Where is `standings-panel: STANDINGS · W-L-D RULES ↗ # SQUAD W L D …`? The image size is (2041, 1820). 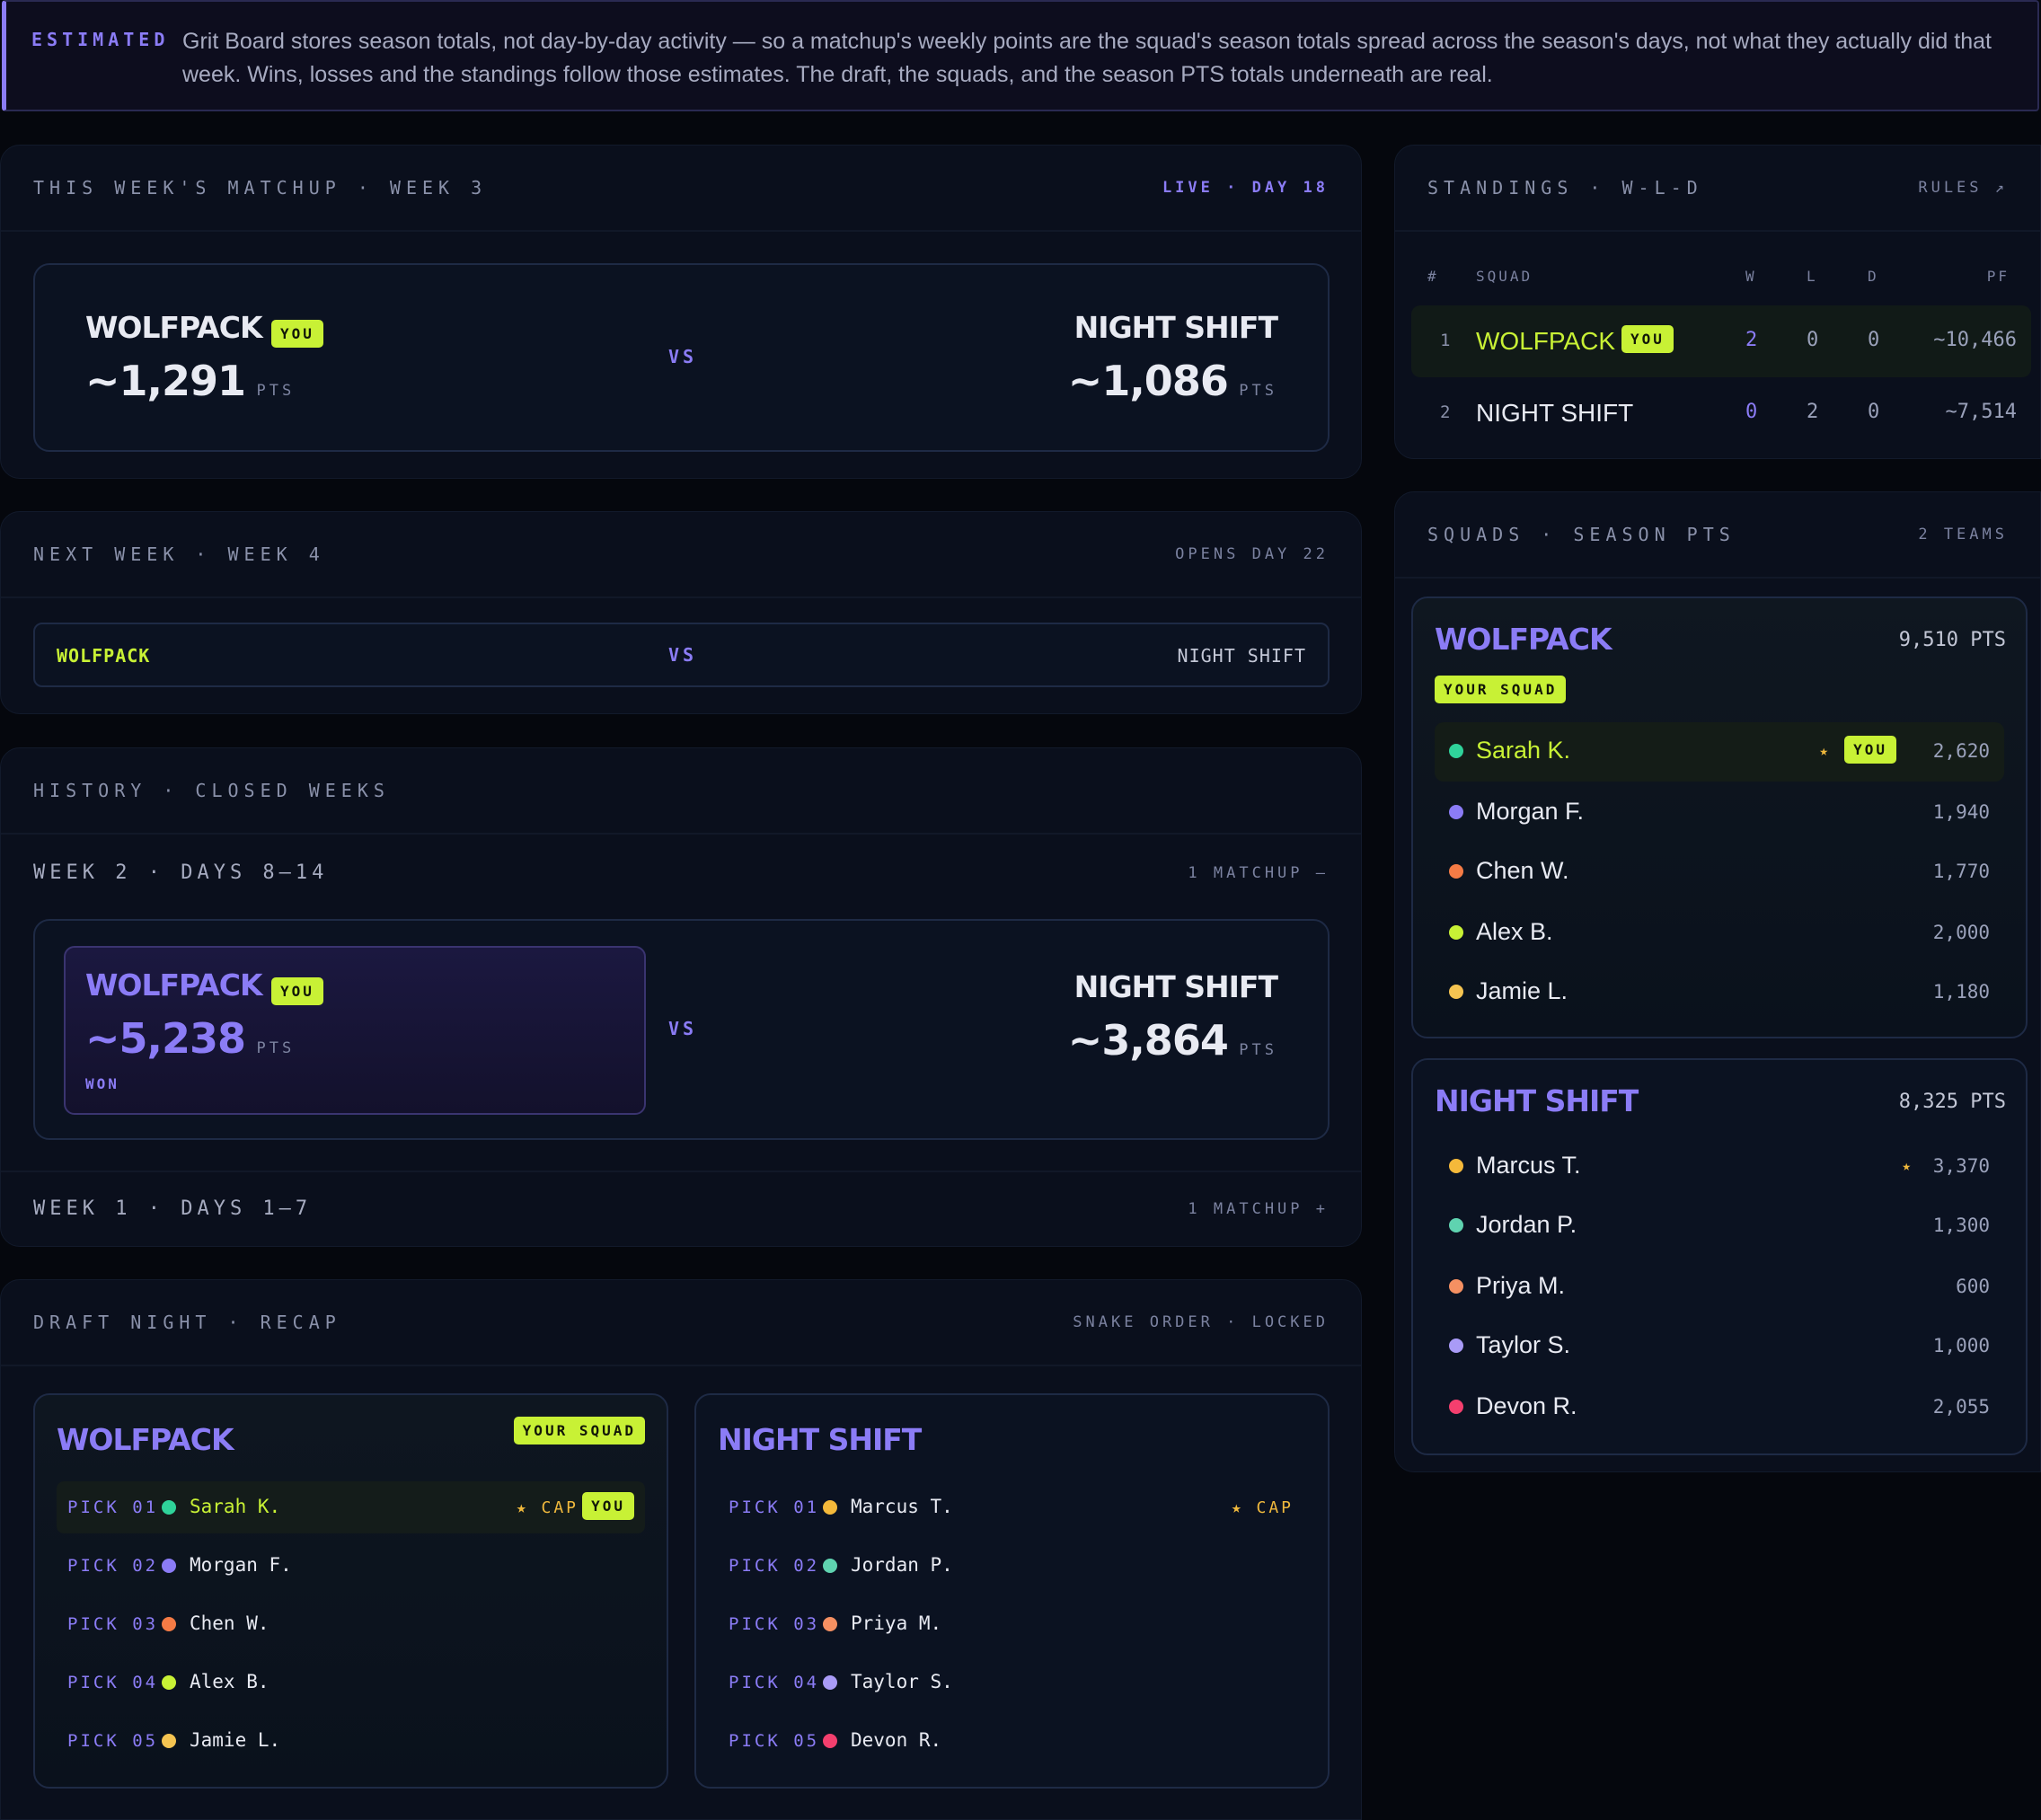 standings-panel: STANDINGS · W-L-D RULES ↗ # SQUAD W L D … is located at coordinates (1717, 302).